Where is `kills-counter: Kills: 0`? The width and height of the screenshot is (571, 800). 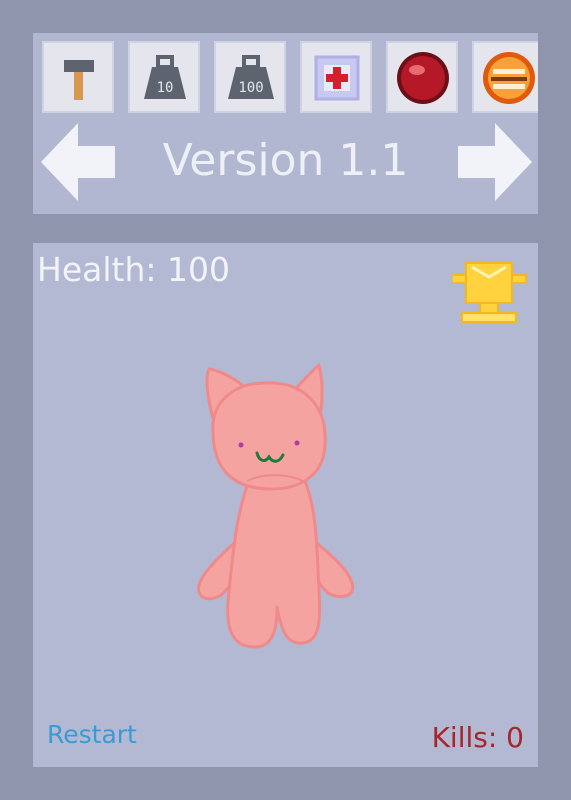 kills-counter: Kills: 0 is located at coordinates (477, 737).